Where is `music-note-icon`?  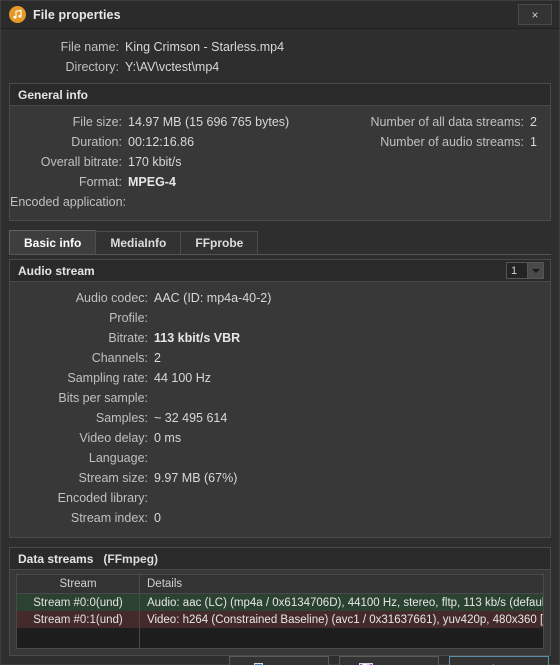 music-note-icon is located at coordinates (17, 14).